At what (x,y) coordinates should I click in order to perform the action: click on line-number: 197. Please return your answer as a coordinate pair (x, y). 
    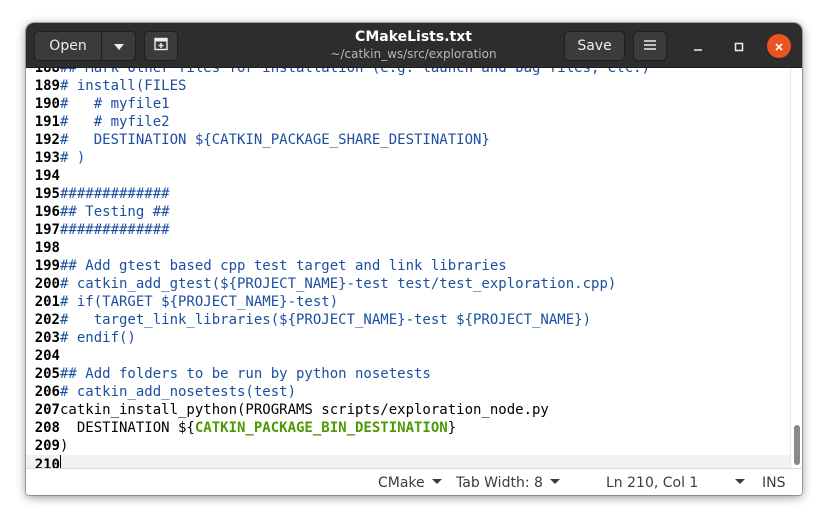
    Looking at the image, I should click on (47, 230).